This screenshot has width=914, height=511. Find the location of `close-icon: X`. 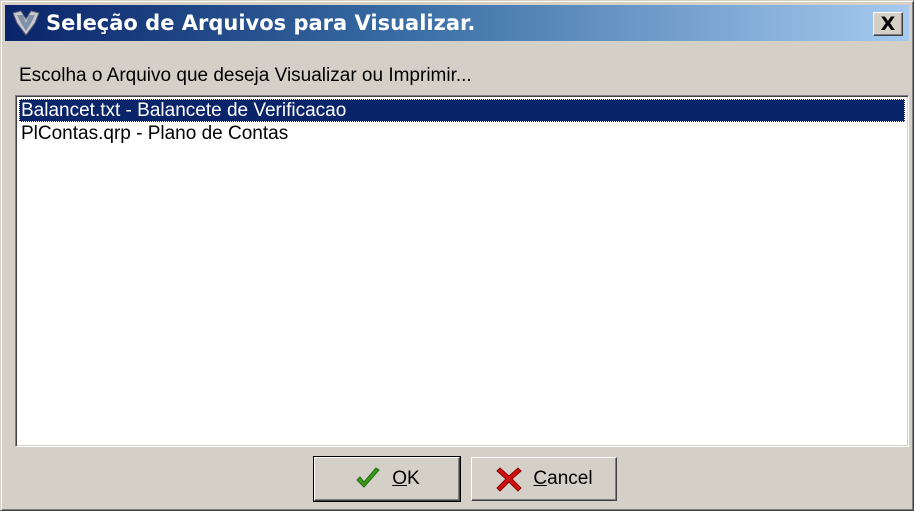

close-icon: X is located at coordinates (888, 24).